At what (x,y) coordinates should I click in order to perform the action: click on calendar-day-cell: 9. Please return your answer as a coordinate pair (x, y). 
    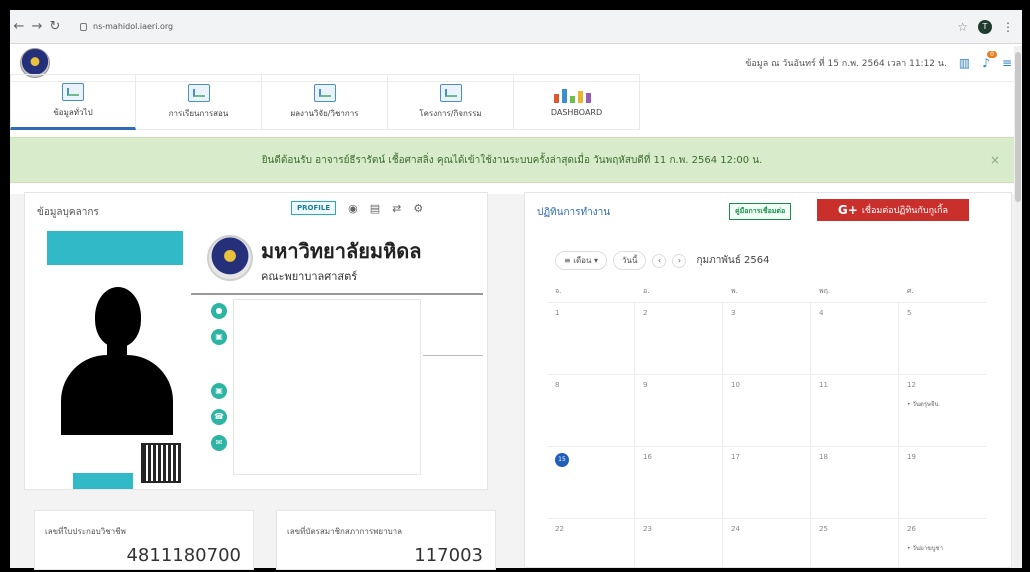
    Looking at the image, I should click on (679, 410).